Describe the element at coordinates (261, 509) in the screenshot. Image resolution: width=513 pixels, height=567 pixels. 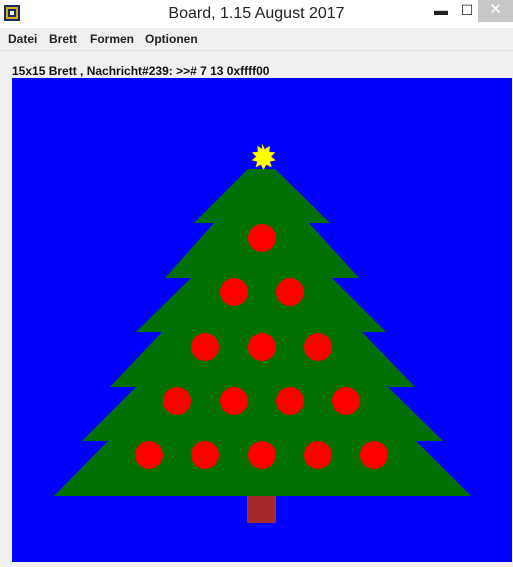
I see `tree-trunk` at that location.